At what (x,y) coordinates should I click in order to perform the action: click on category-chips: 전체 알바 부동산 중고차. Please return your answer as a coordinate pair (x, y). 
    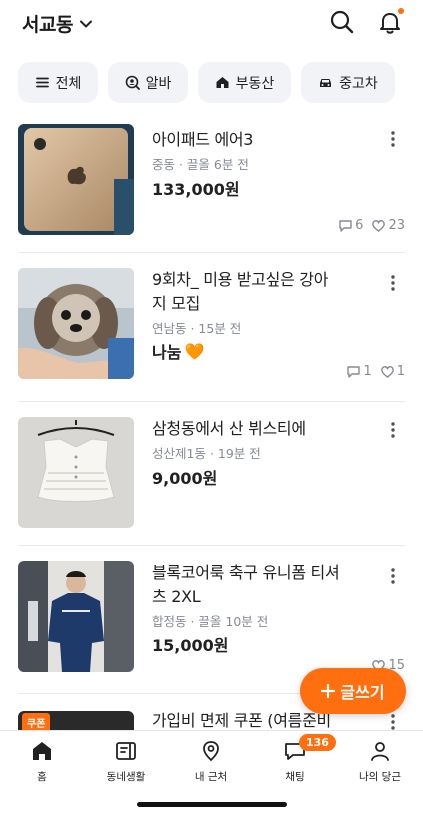
    Looking at the image, I should click on (206, 82).